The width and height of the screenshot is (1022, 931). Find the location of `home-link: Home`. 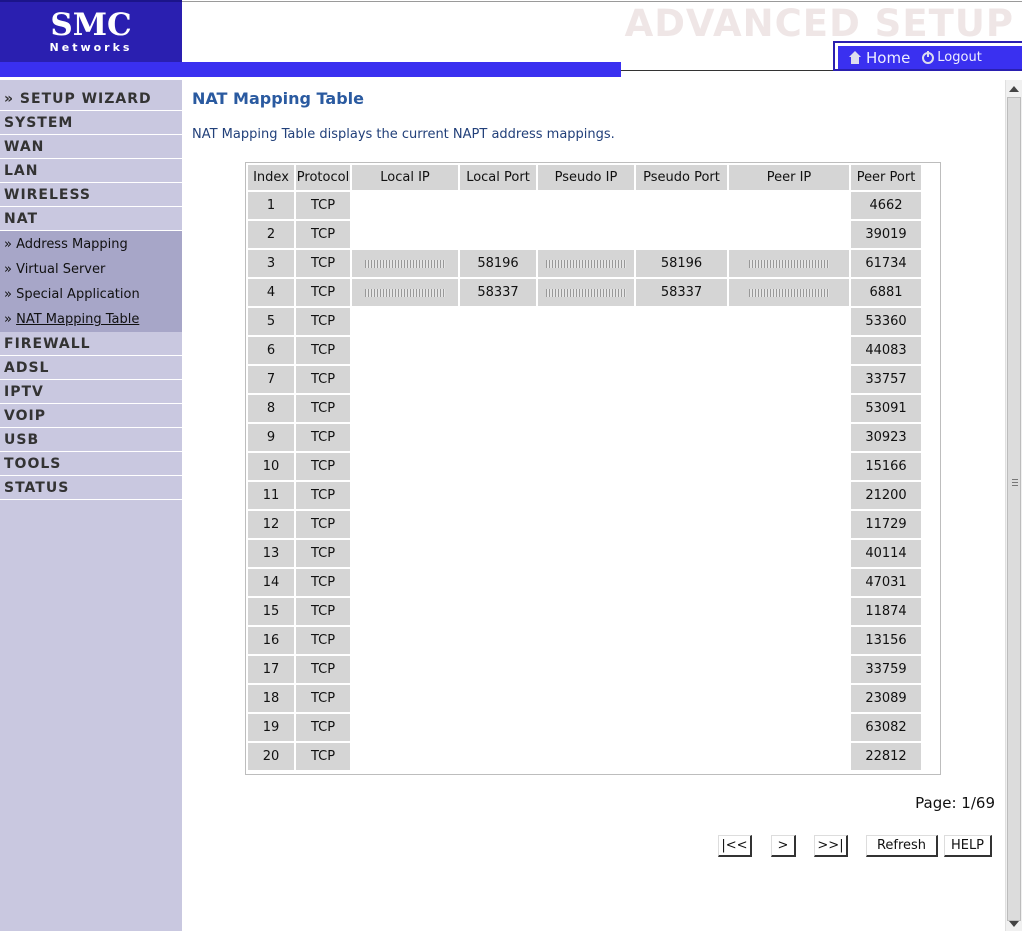

home-link: Home is located at coordinates (879, 58).